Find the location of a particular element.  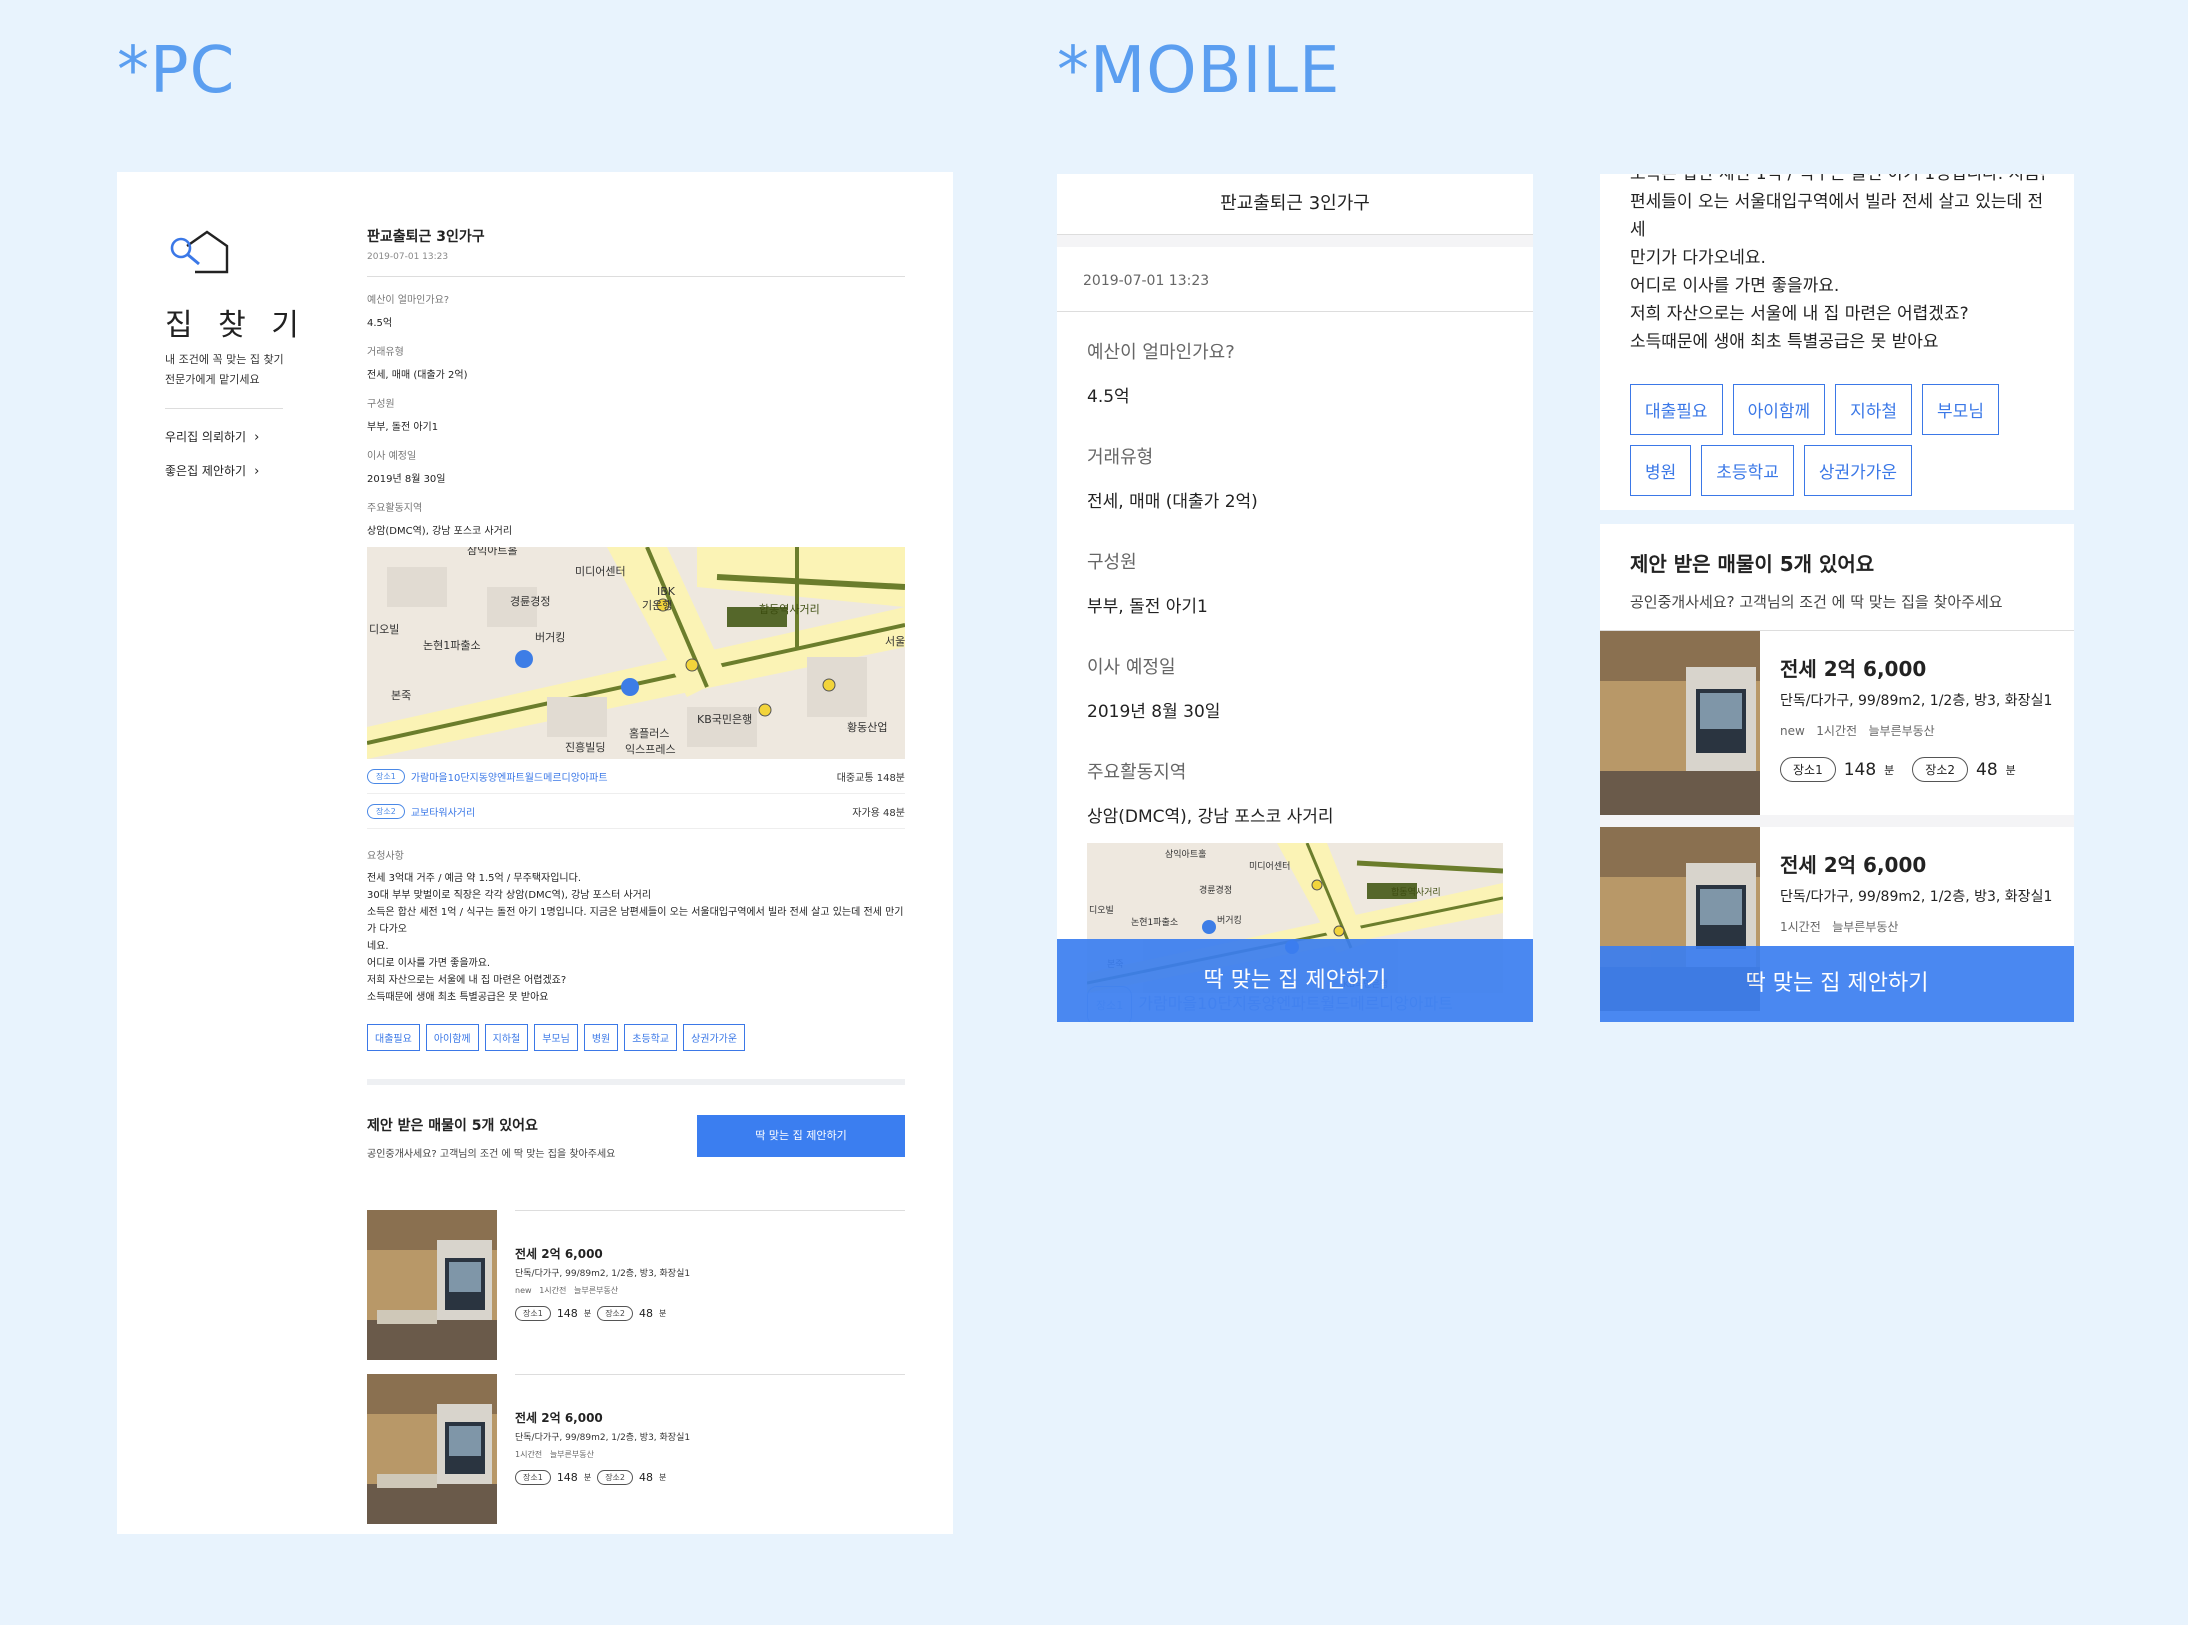

map-label: 삼익아트홀 is located at coordinates (1185, 854).